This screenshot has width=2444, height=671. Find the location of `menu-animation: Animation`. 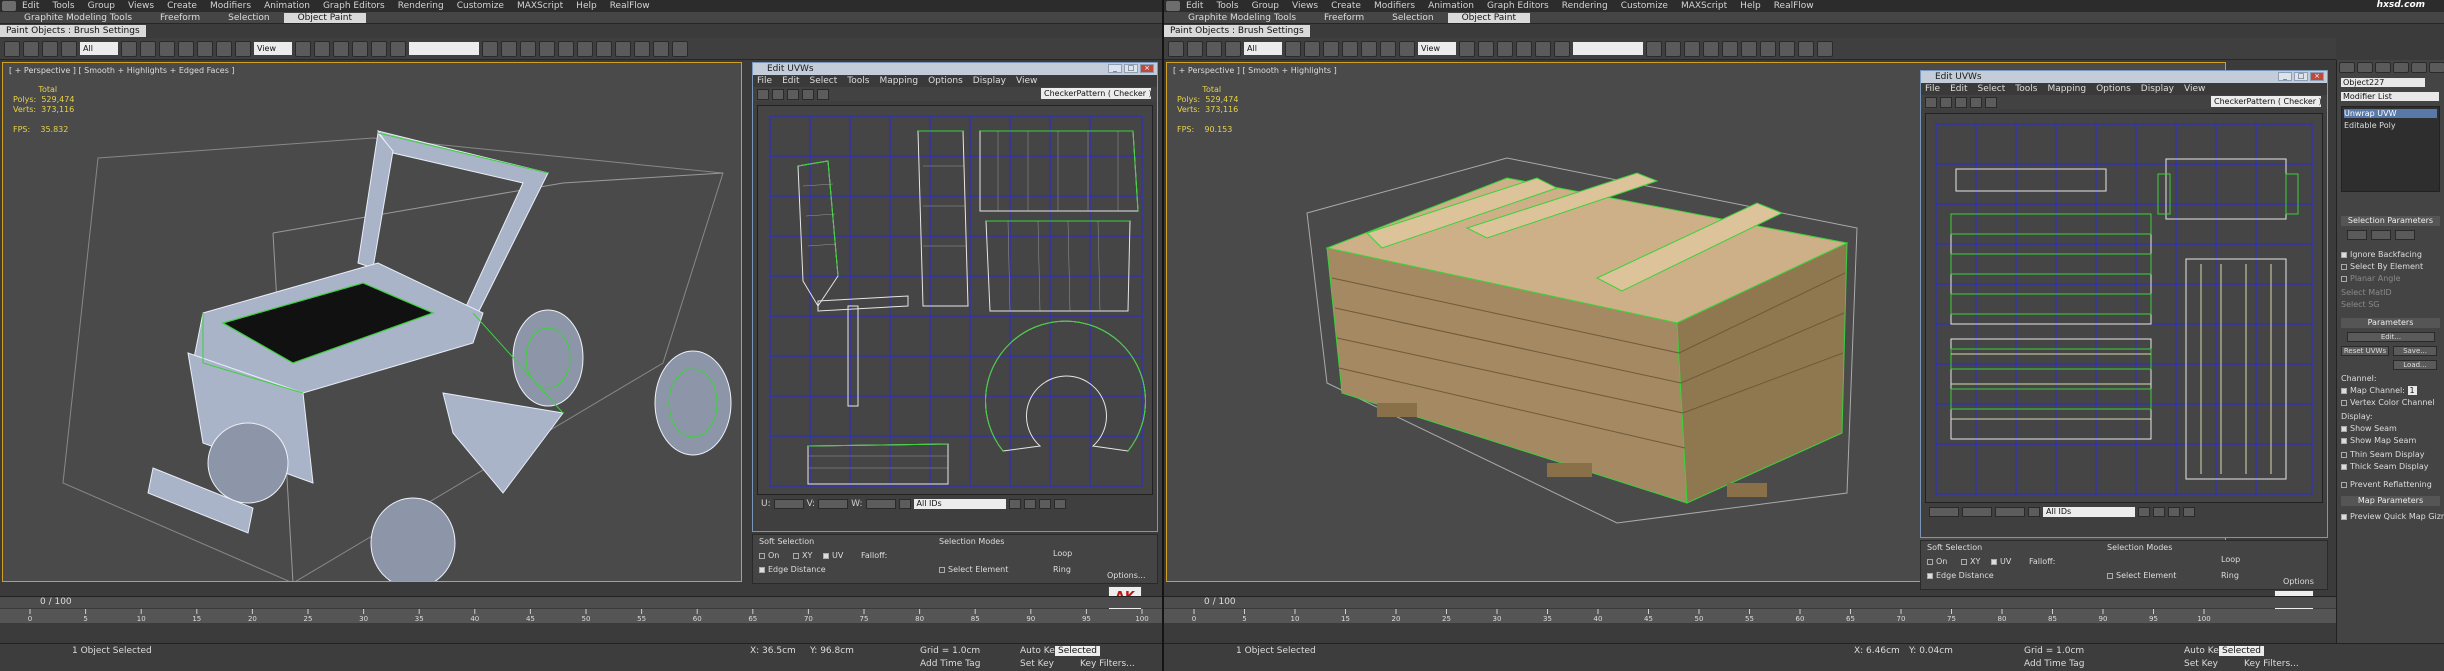

menu-animation: Animation is located at coordinates (1451, 6).